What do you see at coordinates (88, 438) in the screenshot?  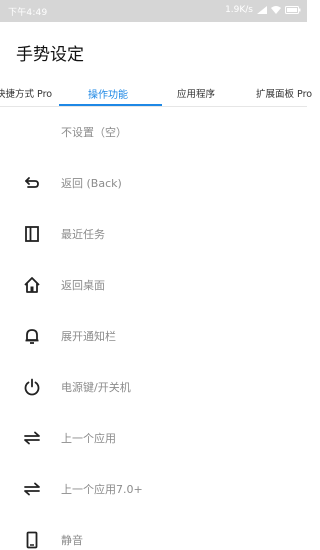 I see `list-item-label: 上一个应用` at bounding box center [88, 438].